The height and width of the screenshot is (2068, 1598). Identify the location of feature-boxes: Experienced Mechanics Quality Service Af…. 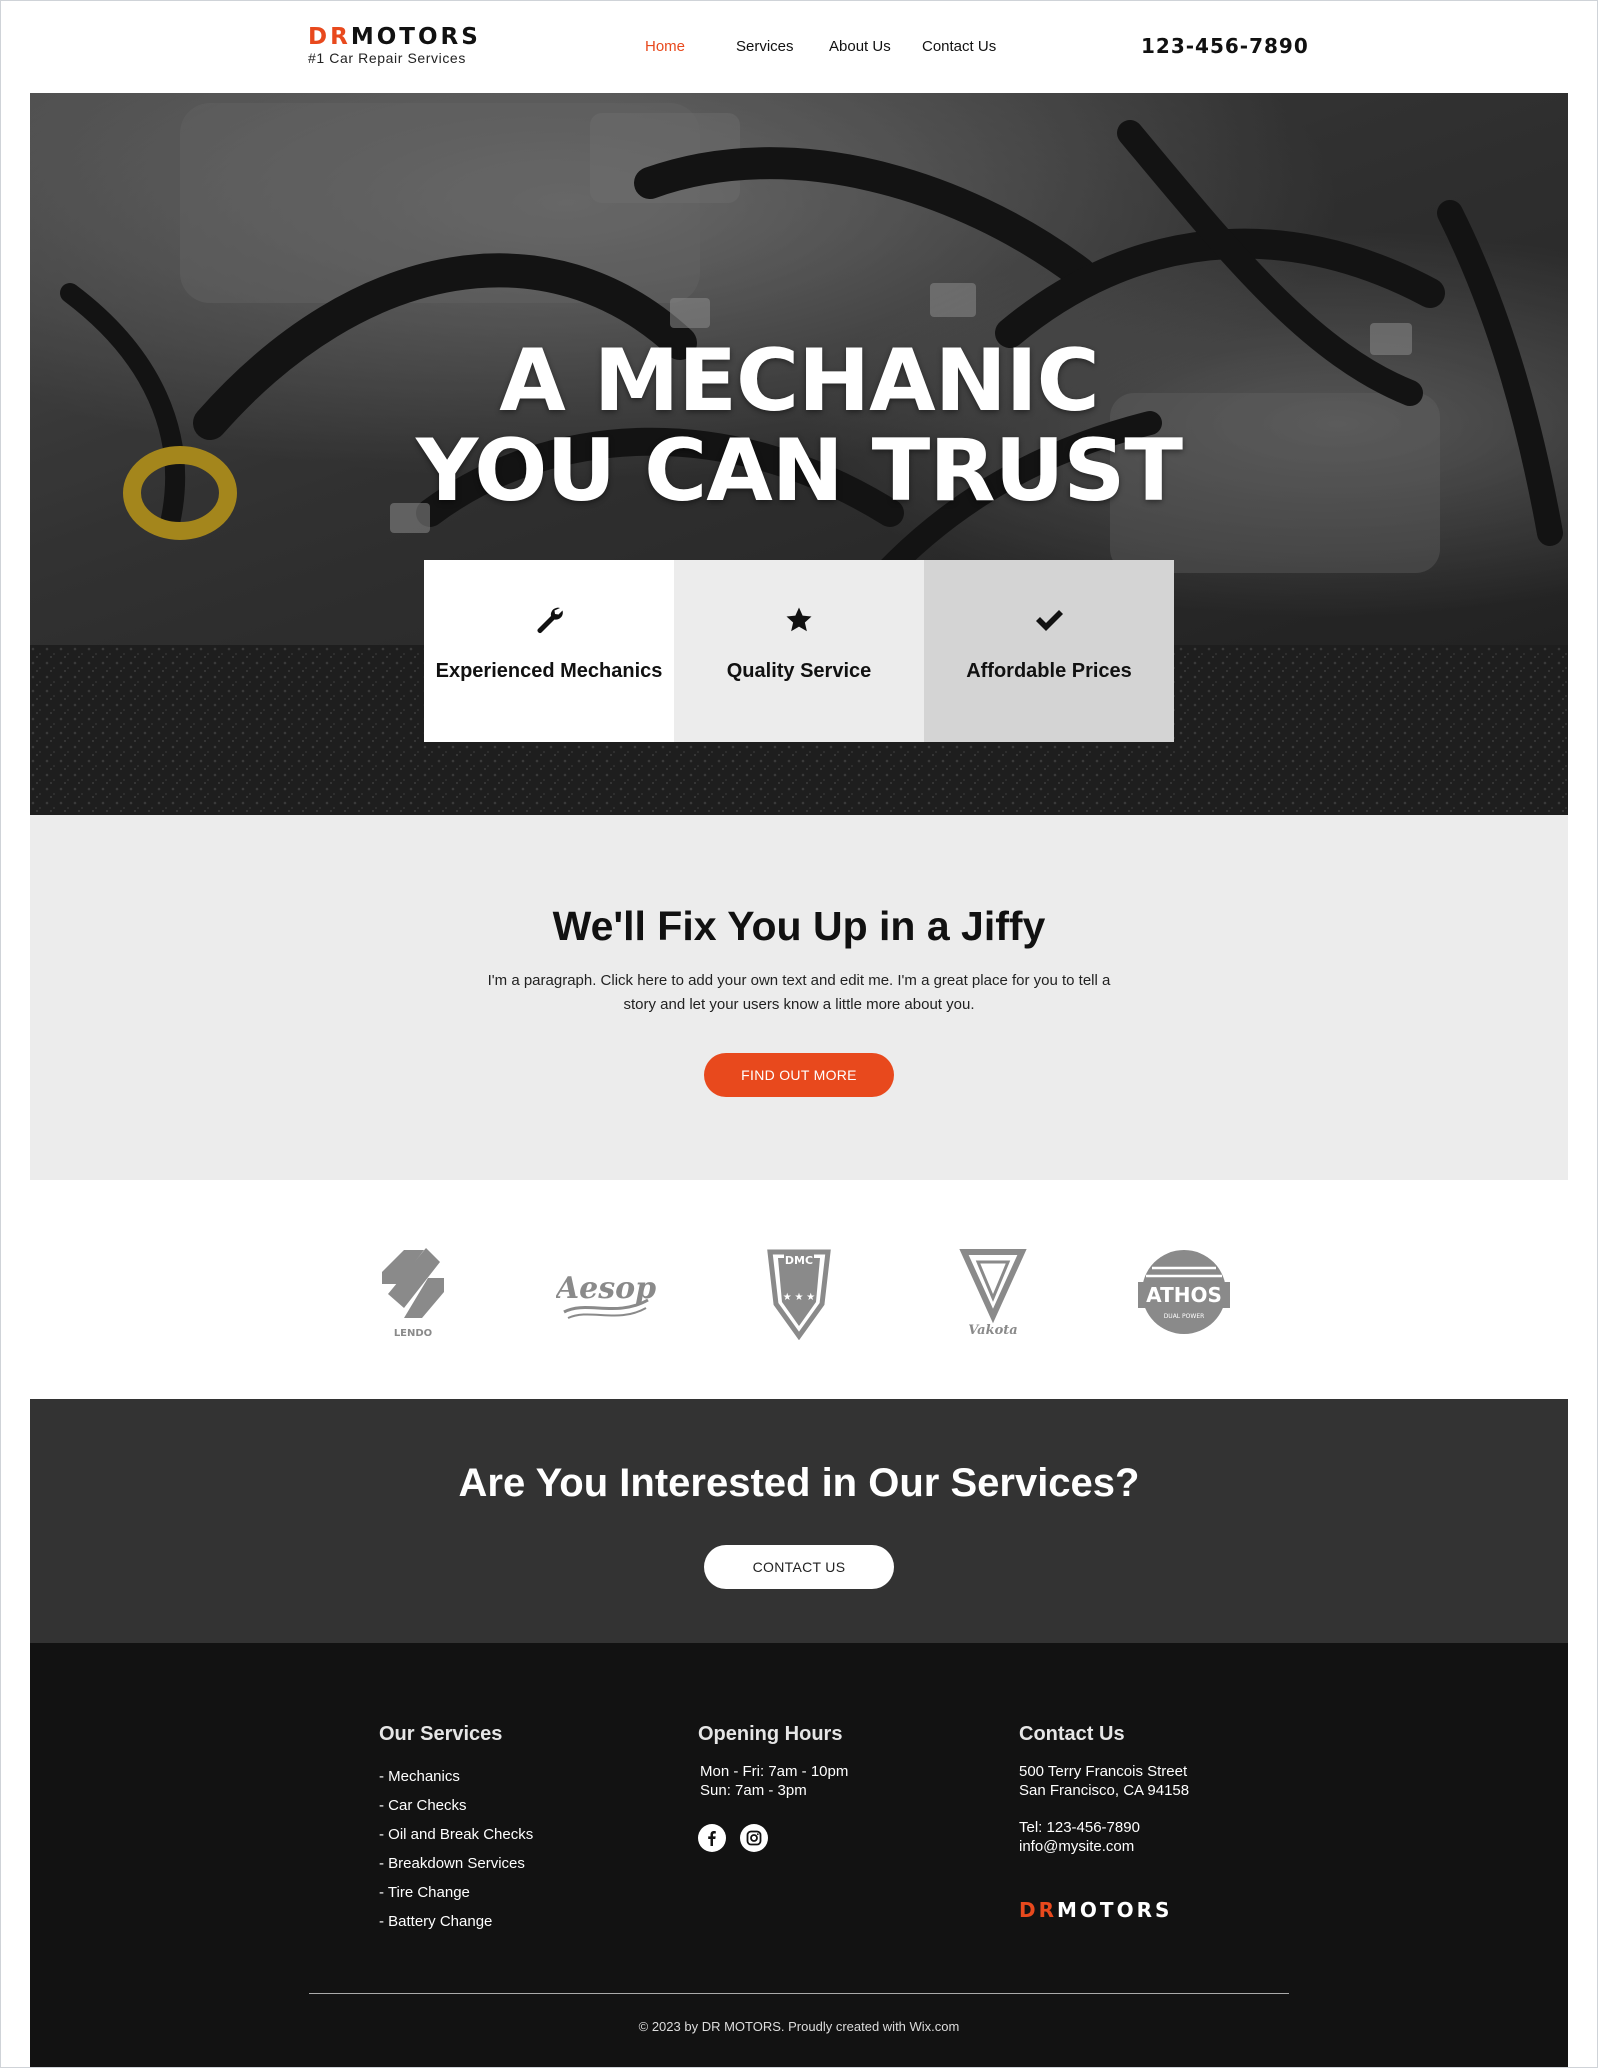
(799, 651).